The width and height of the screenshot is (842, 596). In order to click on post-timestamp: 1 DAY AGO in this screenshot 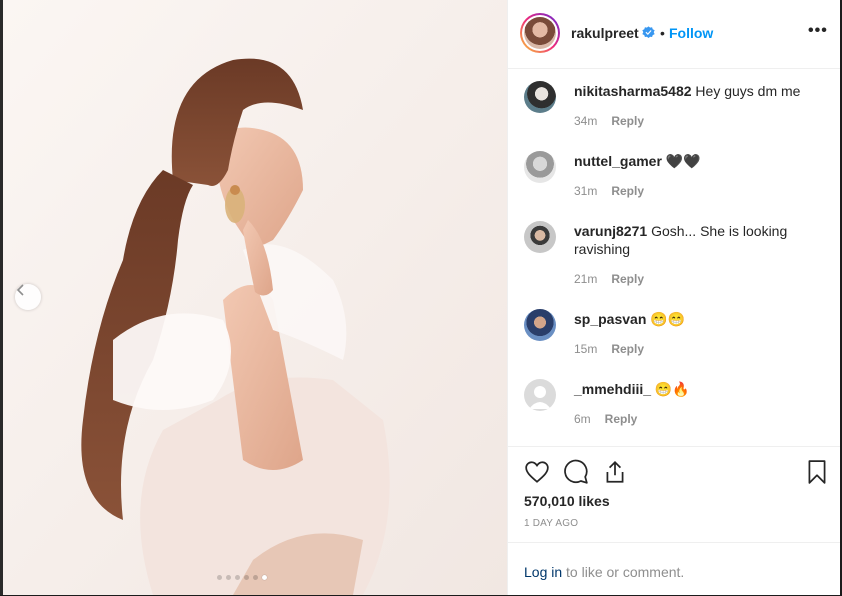, I will do `click(551, 523)`.